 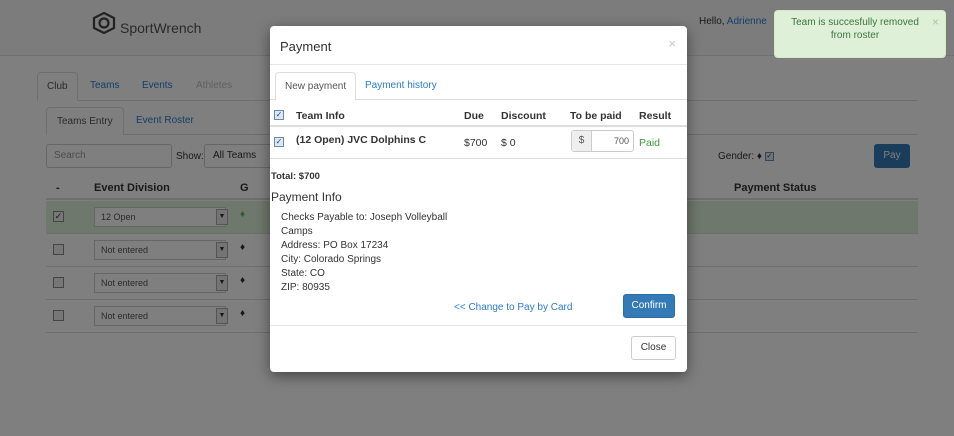 I want to click on select-all-checkbox: ✓, so click(x=279, y=115).